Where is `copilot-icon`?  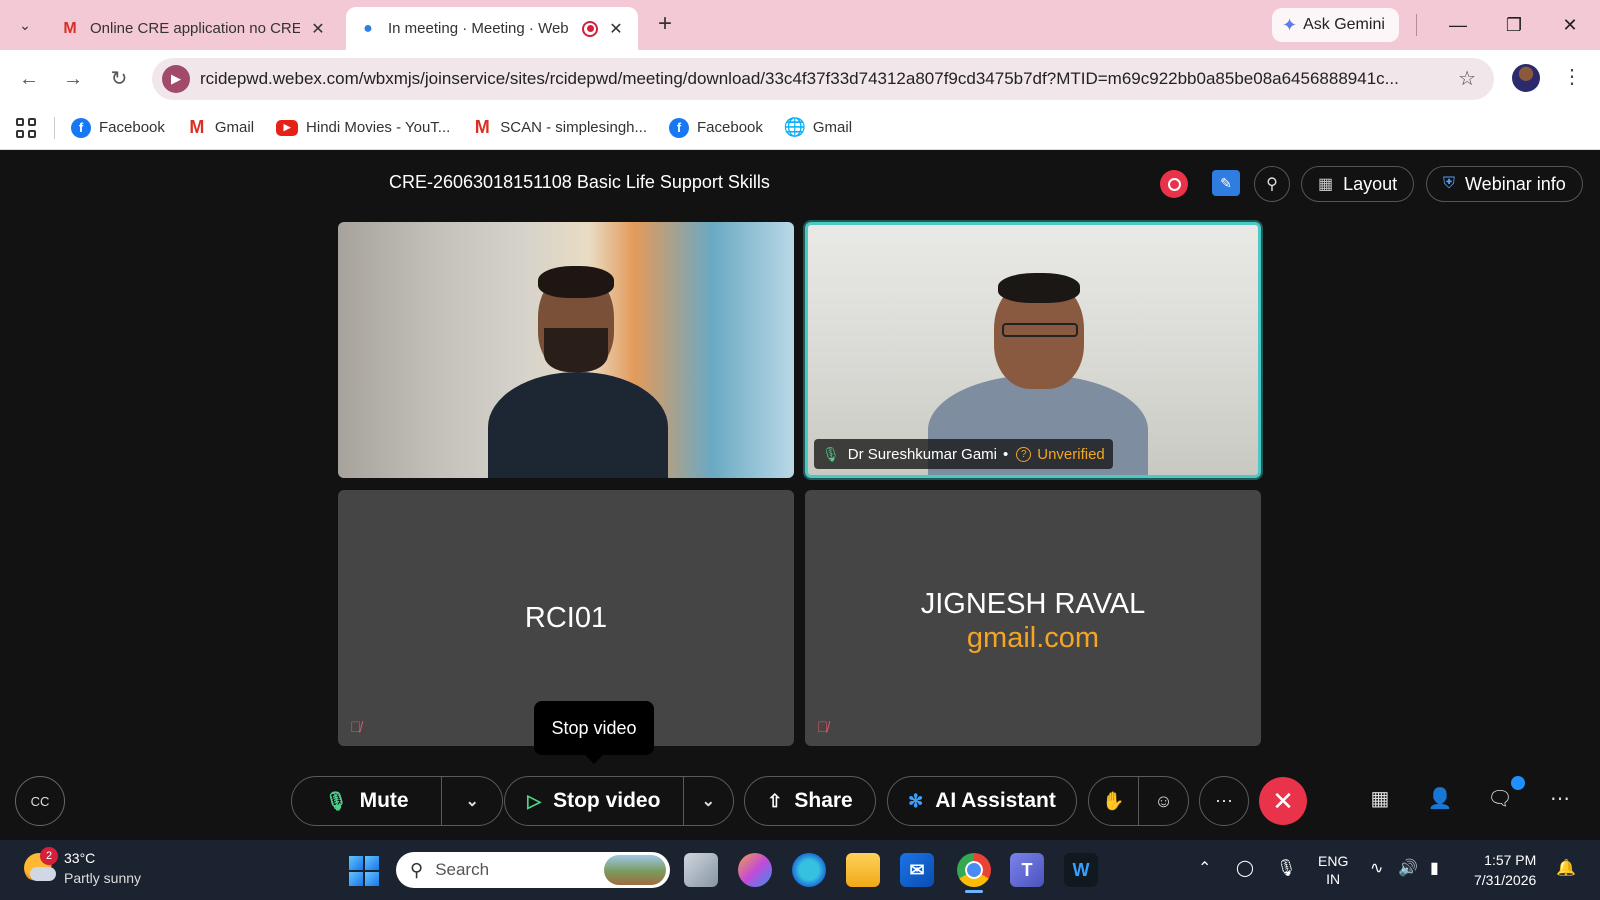 copilot-icon is located at coordinates (755, 870).